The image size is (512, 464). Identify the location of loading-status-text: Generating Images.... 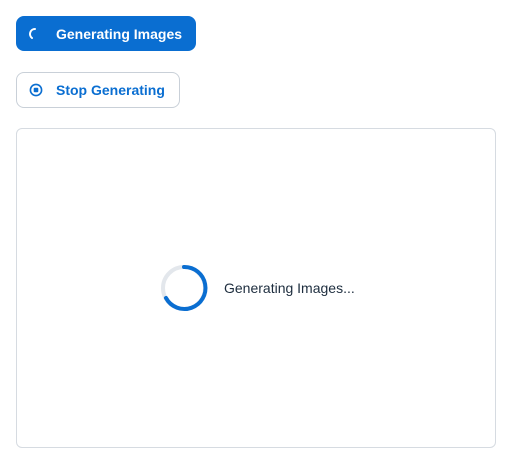
(289, 288).